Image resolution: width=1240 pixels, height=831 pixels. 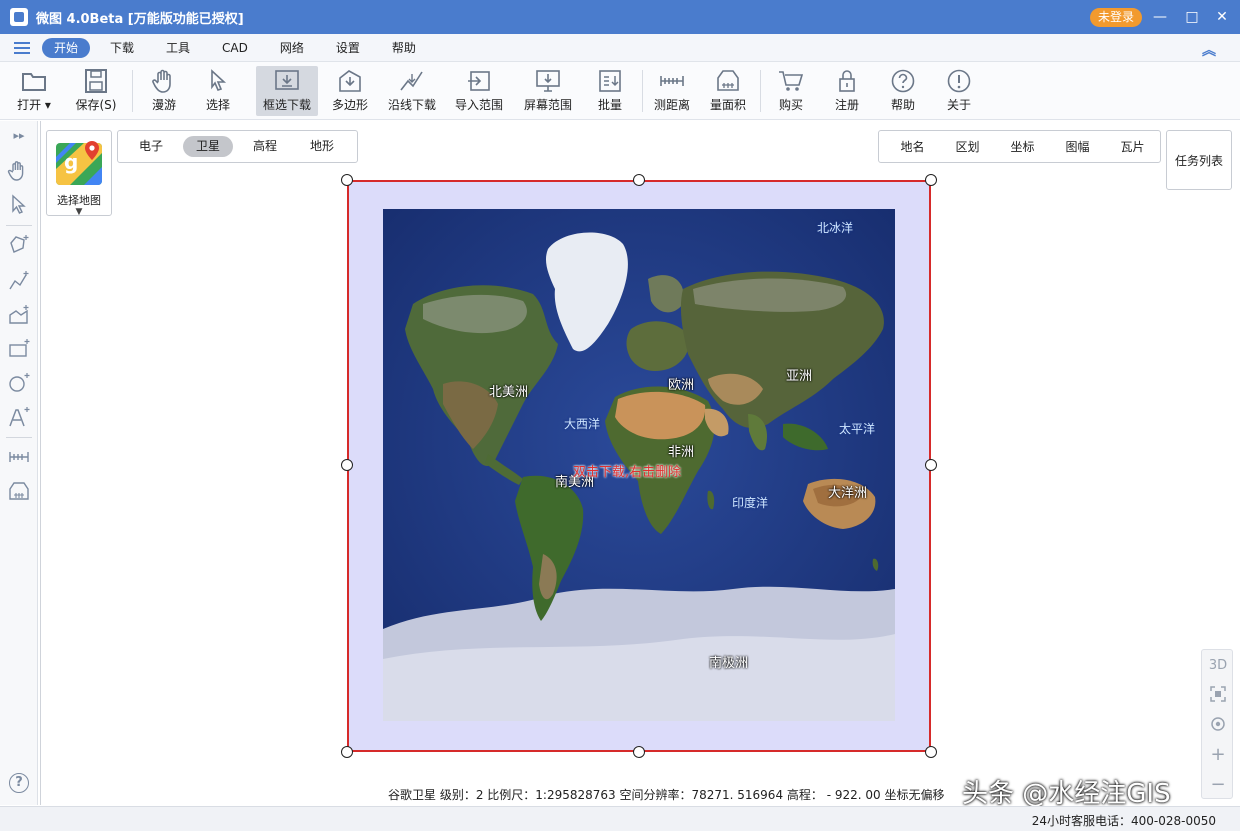 I want to click on select-map-label: 选择地图, so click(x=79, y=200).